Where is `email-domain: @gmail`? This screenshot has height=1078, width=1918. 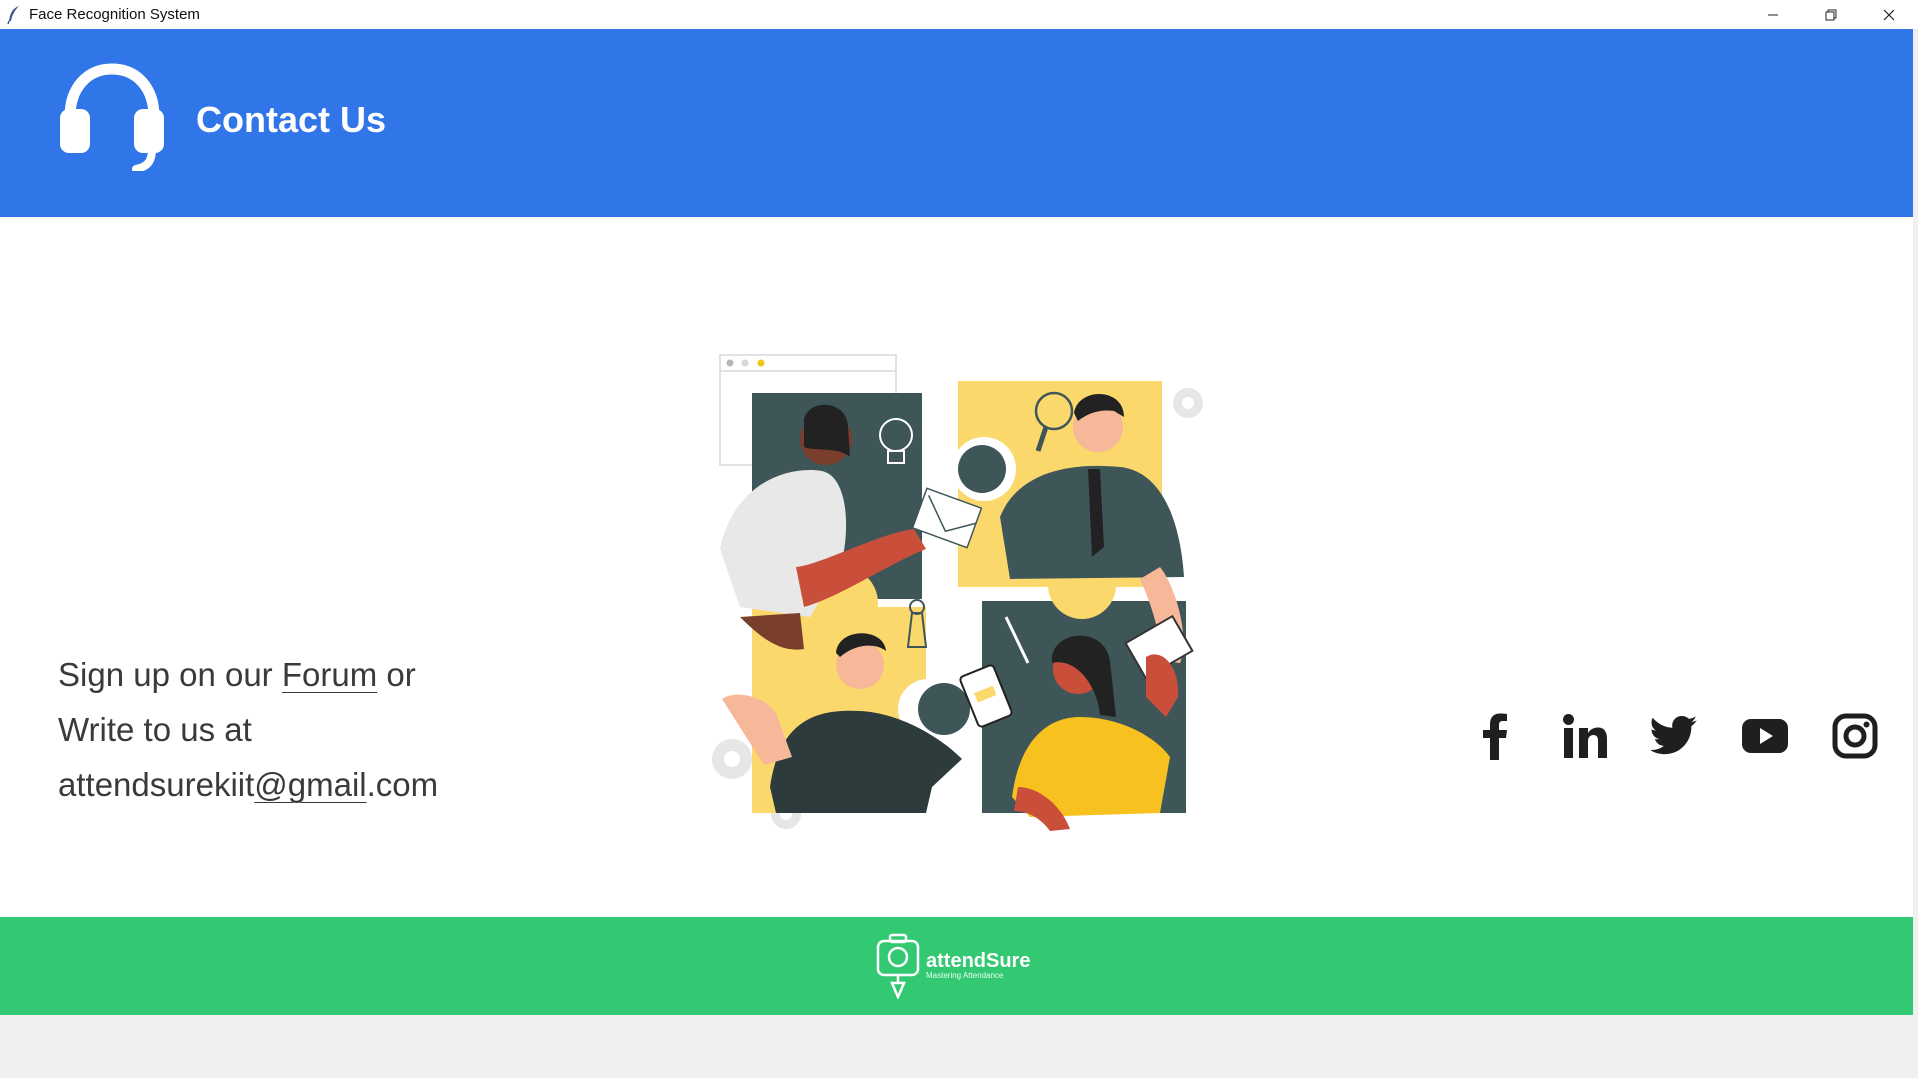
email-domain: @gmail is located at coordinates (310, 784).